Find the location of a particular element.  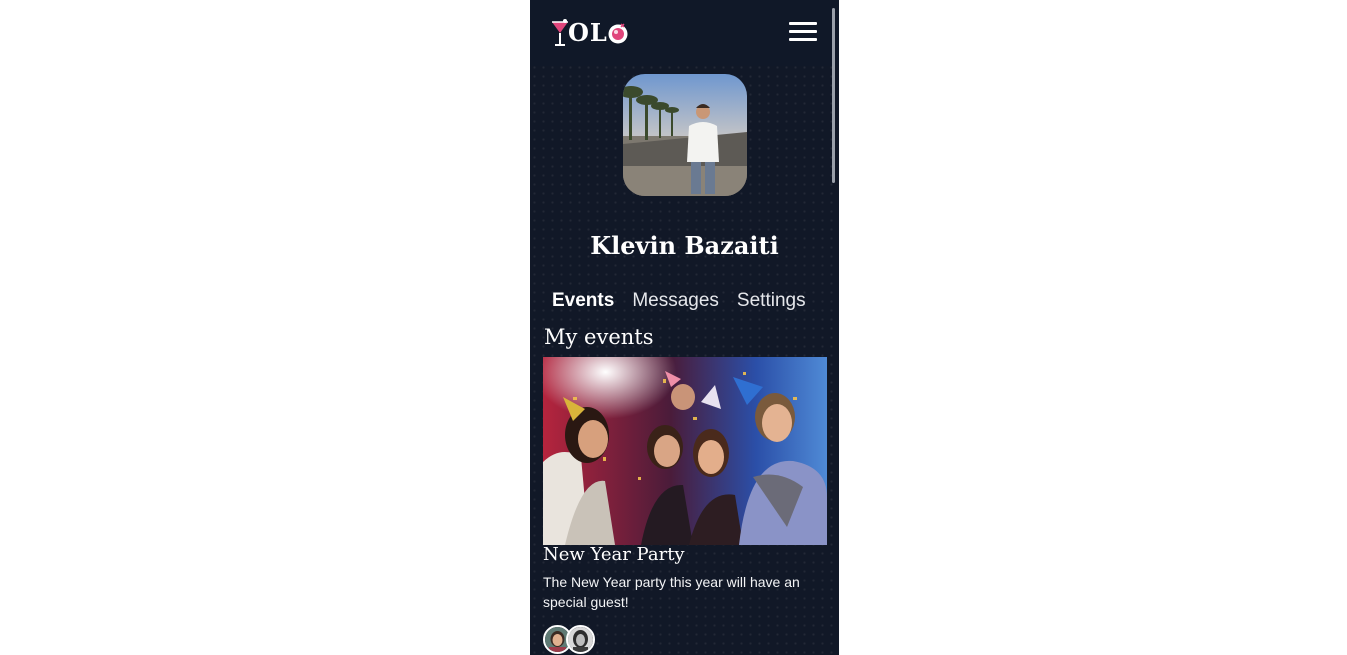

scrollbar is located at coordinates (833, 95).